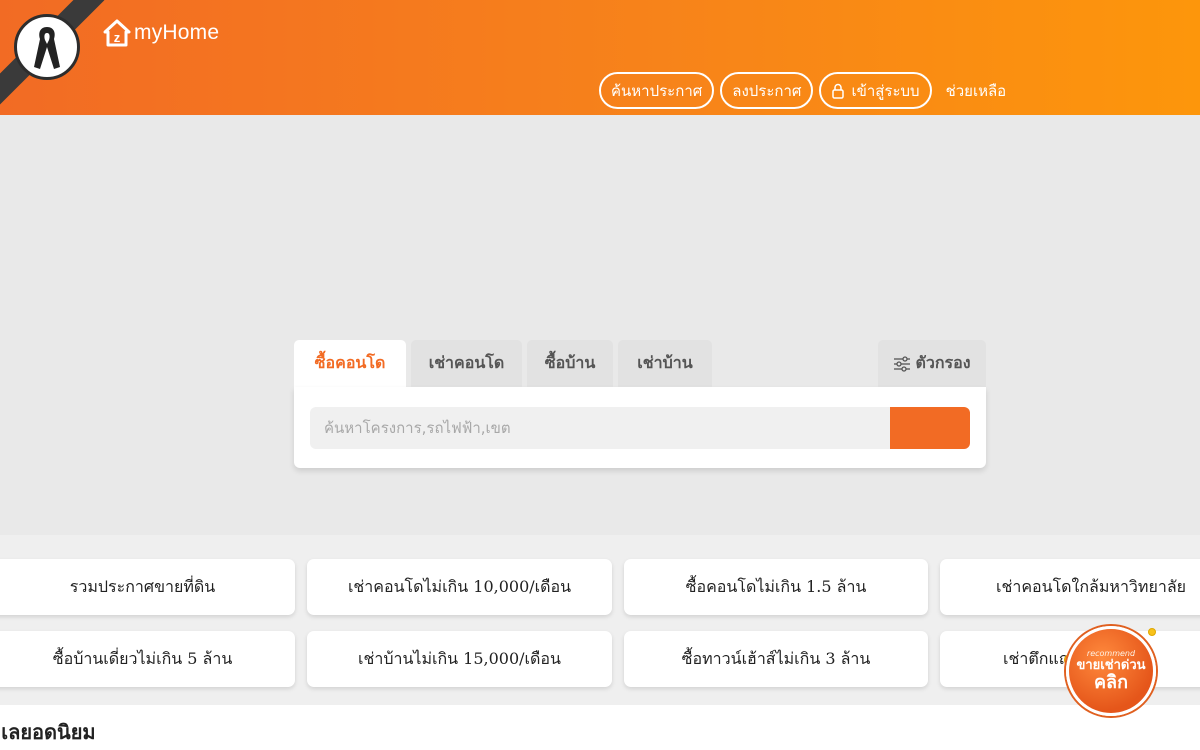  I want to click on search-tabs: ซื้อคอนโด เช่าคอนโด ซื้อบ้าน เช่าบ้าน, so click(505, 363).